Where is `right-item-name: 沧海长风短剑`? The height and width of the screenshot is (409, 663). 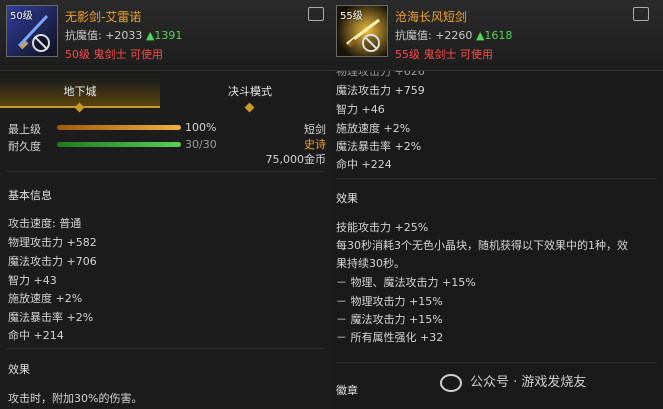 right-item-name: 沧海长风短剑 is located at coordinates (431, 17).